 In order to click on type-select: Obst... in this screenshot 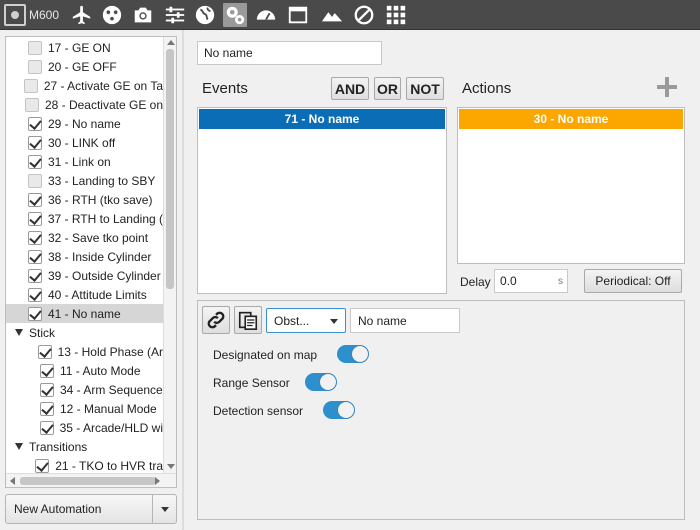, I will do `click(306, 320)`.